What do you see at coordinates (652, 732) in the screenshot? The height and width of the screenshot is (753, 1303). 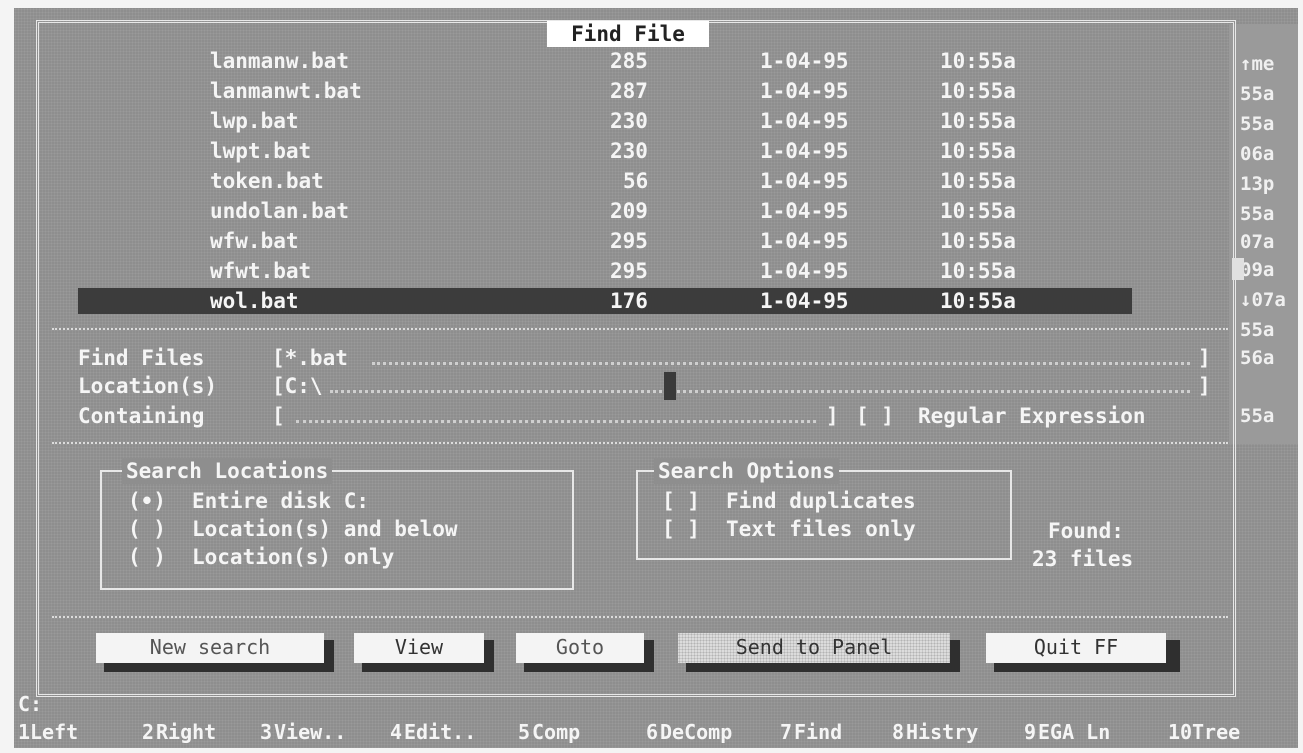 I see `fkey-num: 6` at bounding box center [652, 732].